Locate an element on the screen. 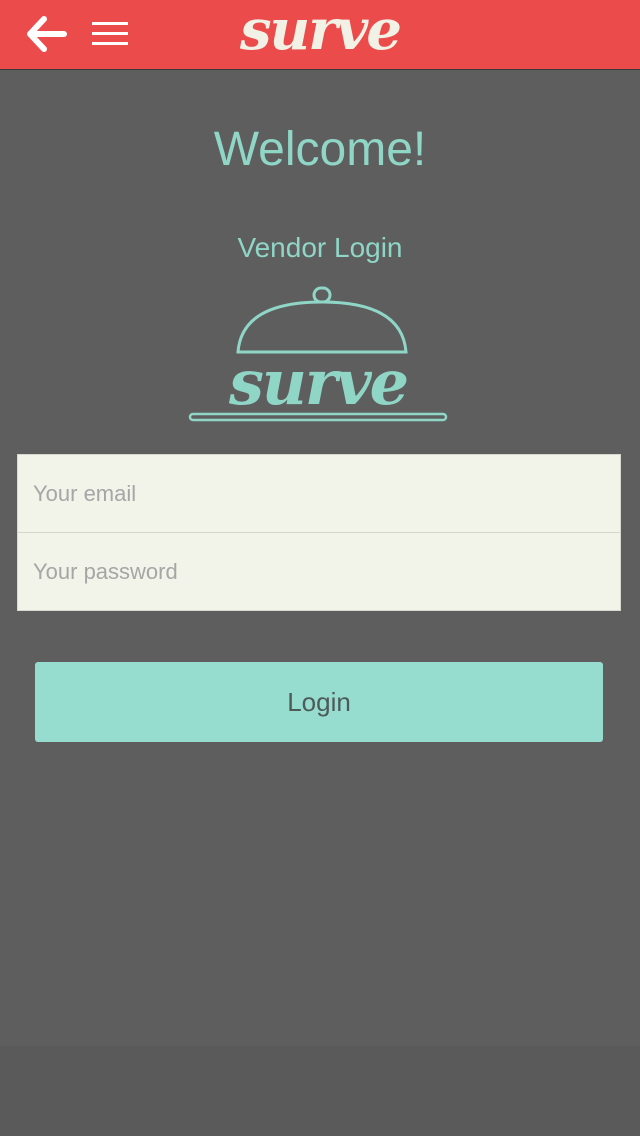 Image resolution: width=640 pixels, height=1136 pixels. welcome-heading: Welcome! is located at coordinates (320, 149).